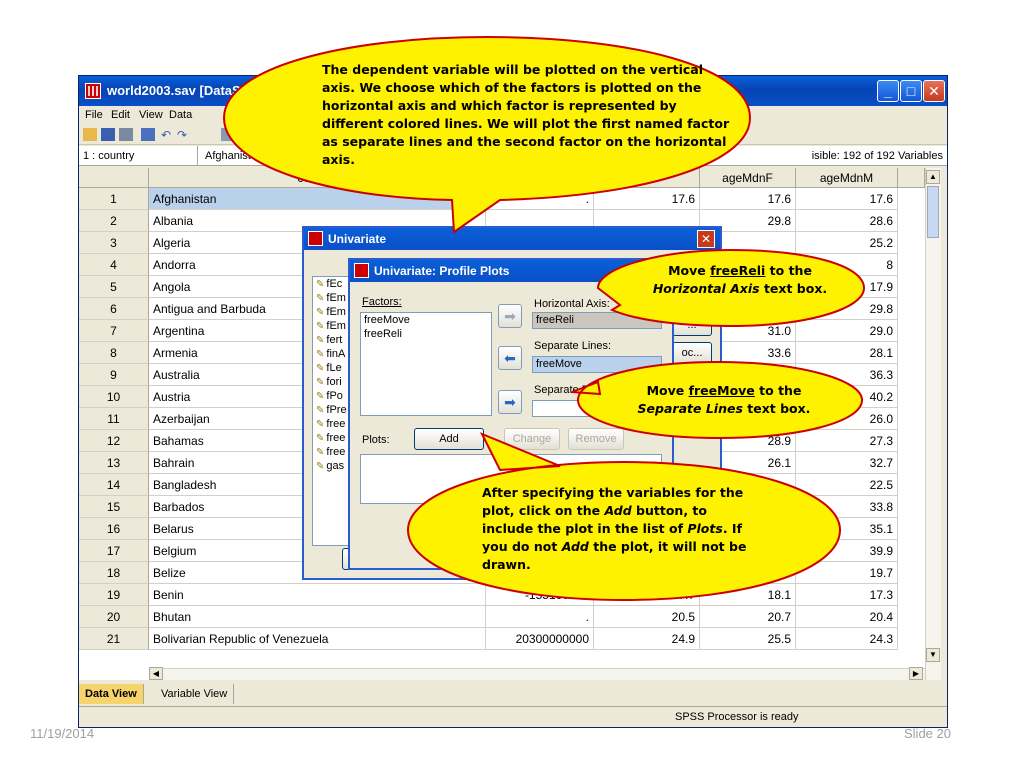 The image size is (1024, 768). Describe the element at coordinates (847, 595) in the screenshot. I see `cell-agemdnm: 17.3` at that location.